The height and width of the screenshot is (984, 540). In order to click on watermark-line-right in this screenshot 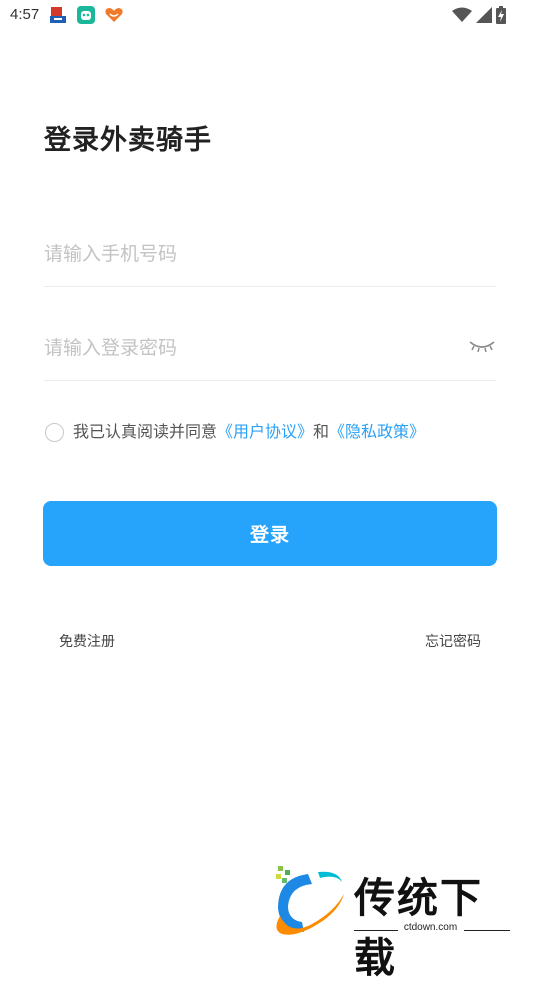, I will do `click(487, 930)`.